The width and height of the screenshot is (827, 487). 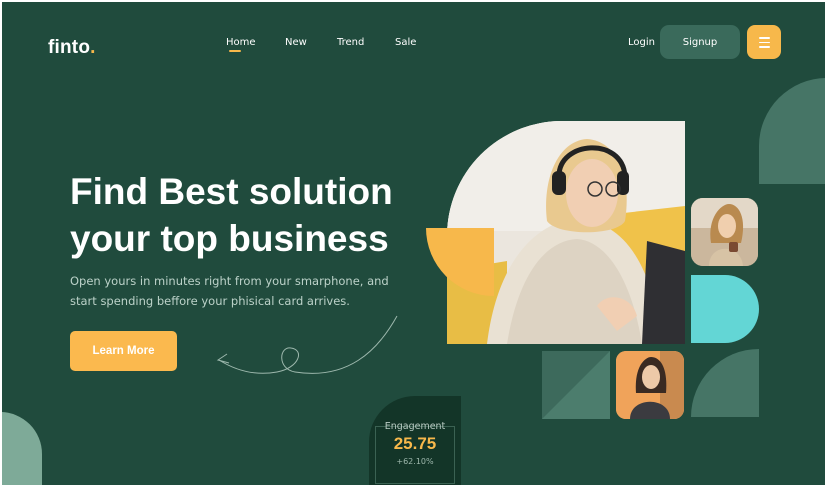 I want to click on brand-name: finto, so click(x=69, y=47).